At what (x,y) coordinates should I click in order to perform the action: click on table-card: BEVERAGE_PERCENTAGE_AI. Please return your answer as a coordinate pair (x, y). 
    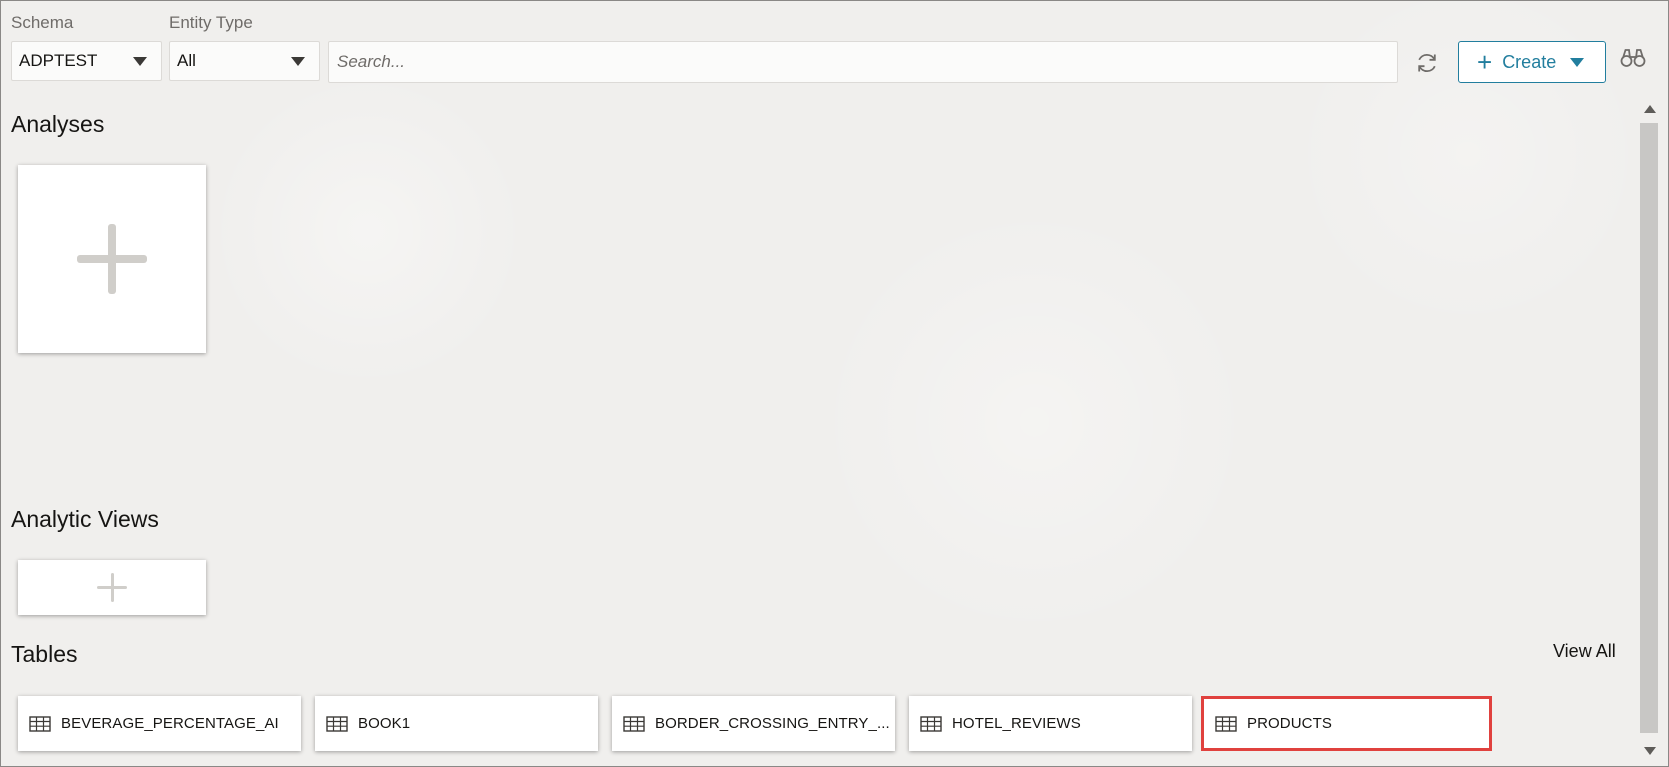
    Looking at the image, I should click on (159, 723).